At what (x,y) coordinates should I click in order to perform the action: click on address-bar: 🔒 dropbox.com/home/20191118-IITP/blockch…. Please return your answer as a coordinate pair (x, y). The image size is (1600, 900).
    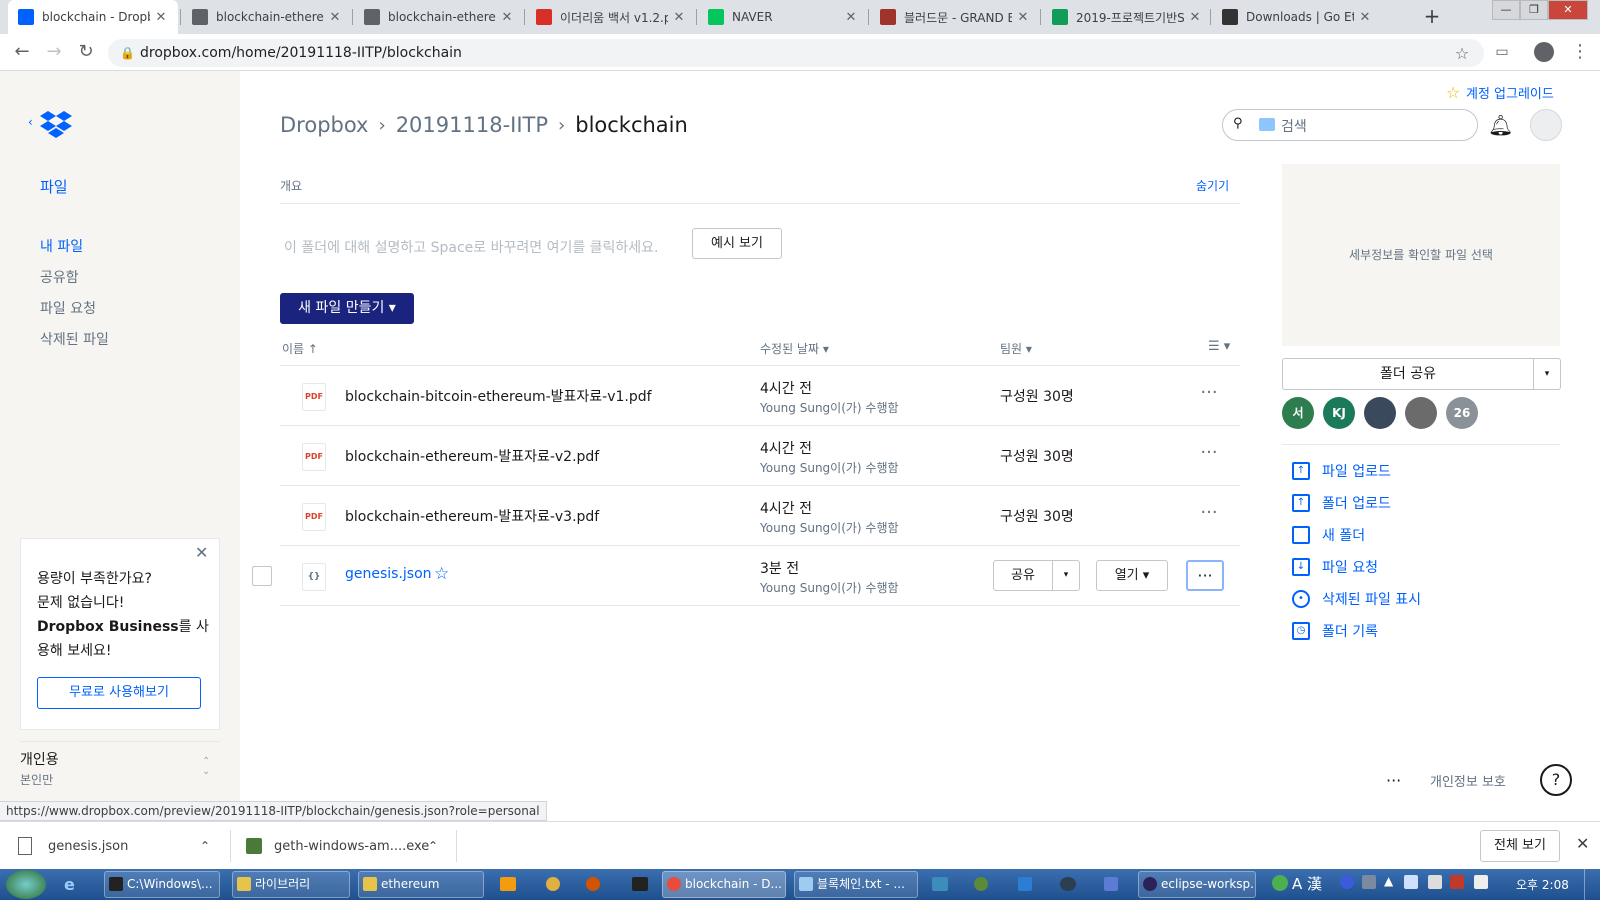
    Looking at the image, I should click on (796, 53).